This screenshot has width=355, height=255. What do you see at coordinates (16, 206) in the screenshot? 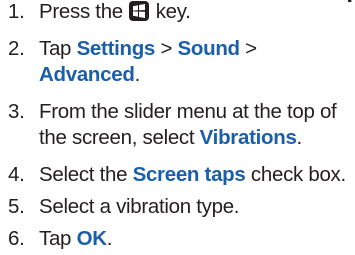
I see `step-number: 5.` at bounding box center [16, 206].